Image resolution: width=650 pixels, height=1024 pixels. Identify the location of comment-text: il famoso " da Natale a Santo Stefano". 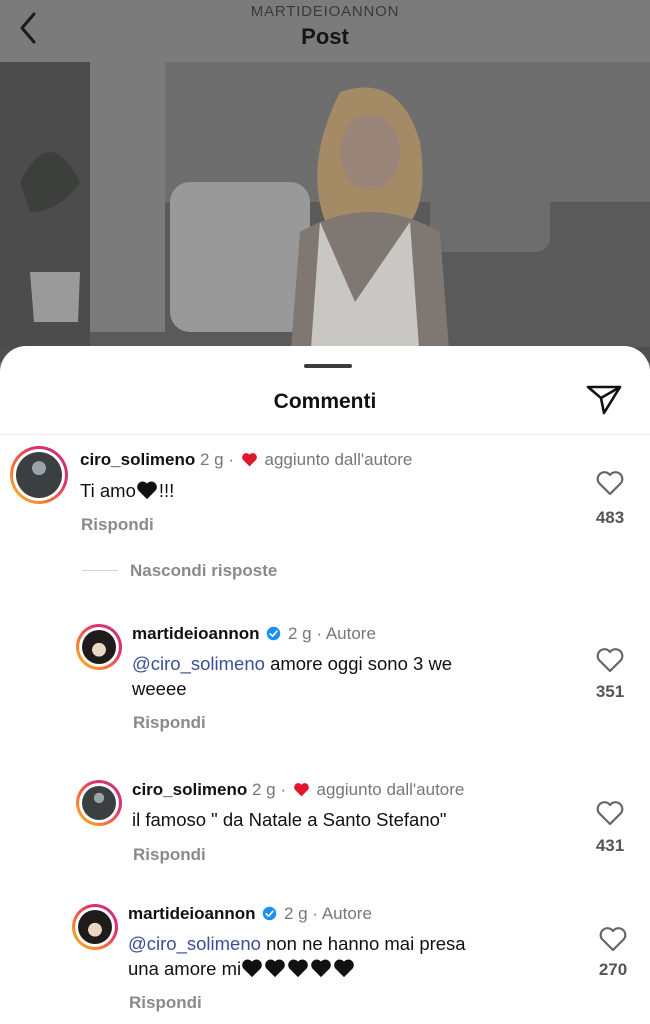
(352, 819).